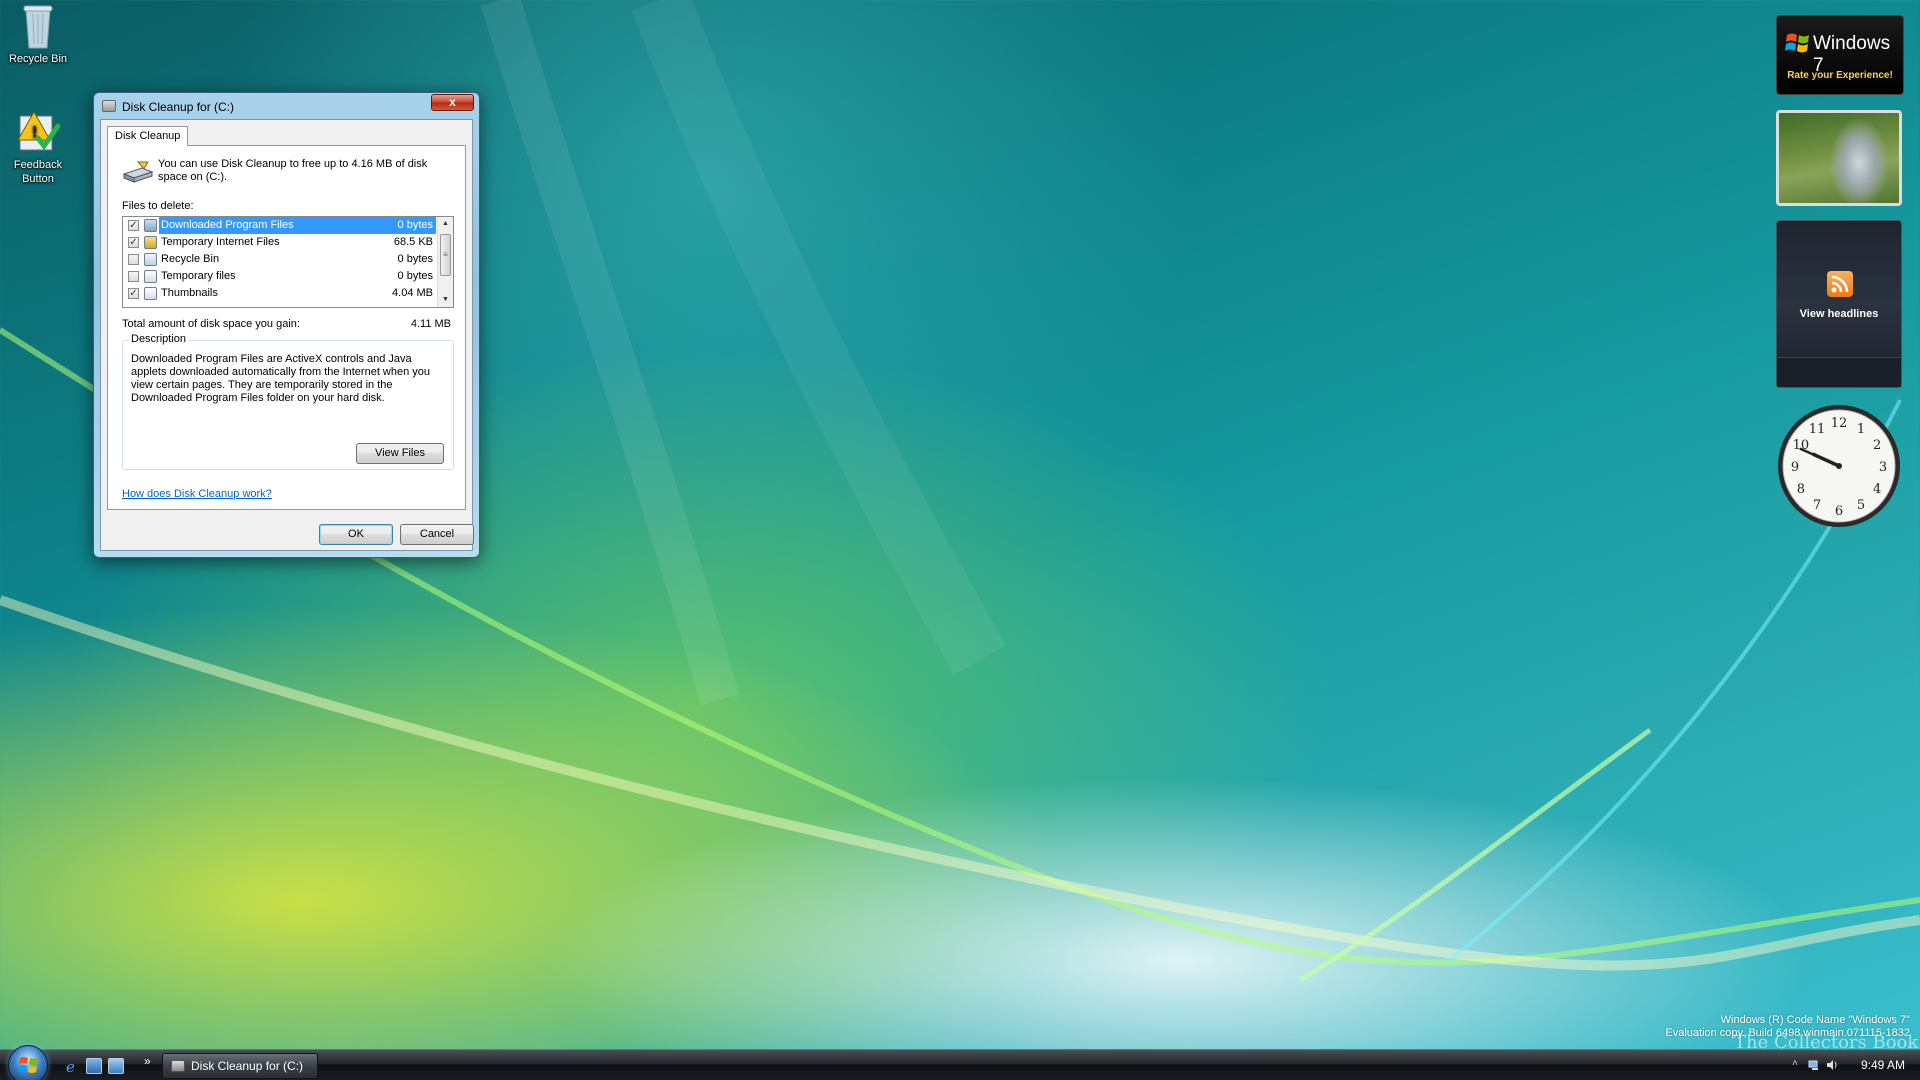 The width and height of the screenshot is (1920, 1080). I want to click on clock-number: 5, so click(1861, 505).